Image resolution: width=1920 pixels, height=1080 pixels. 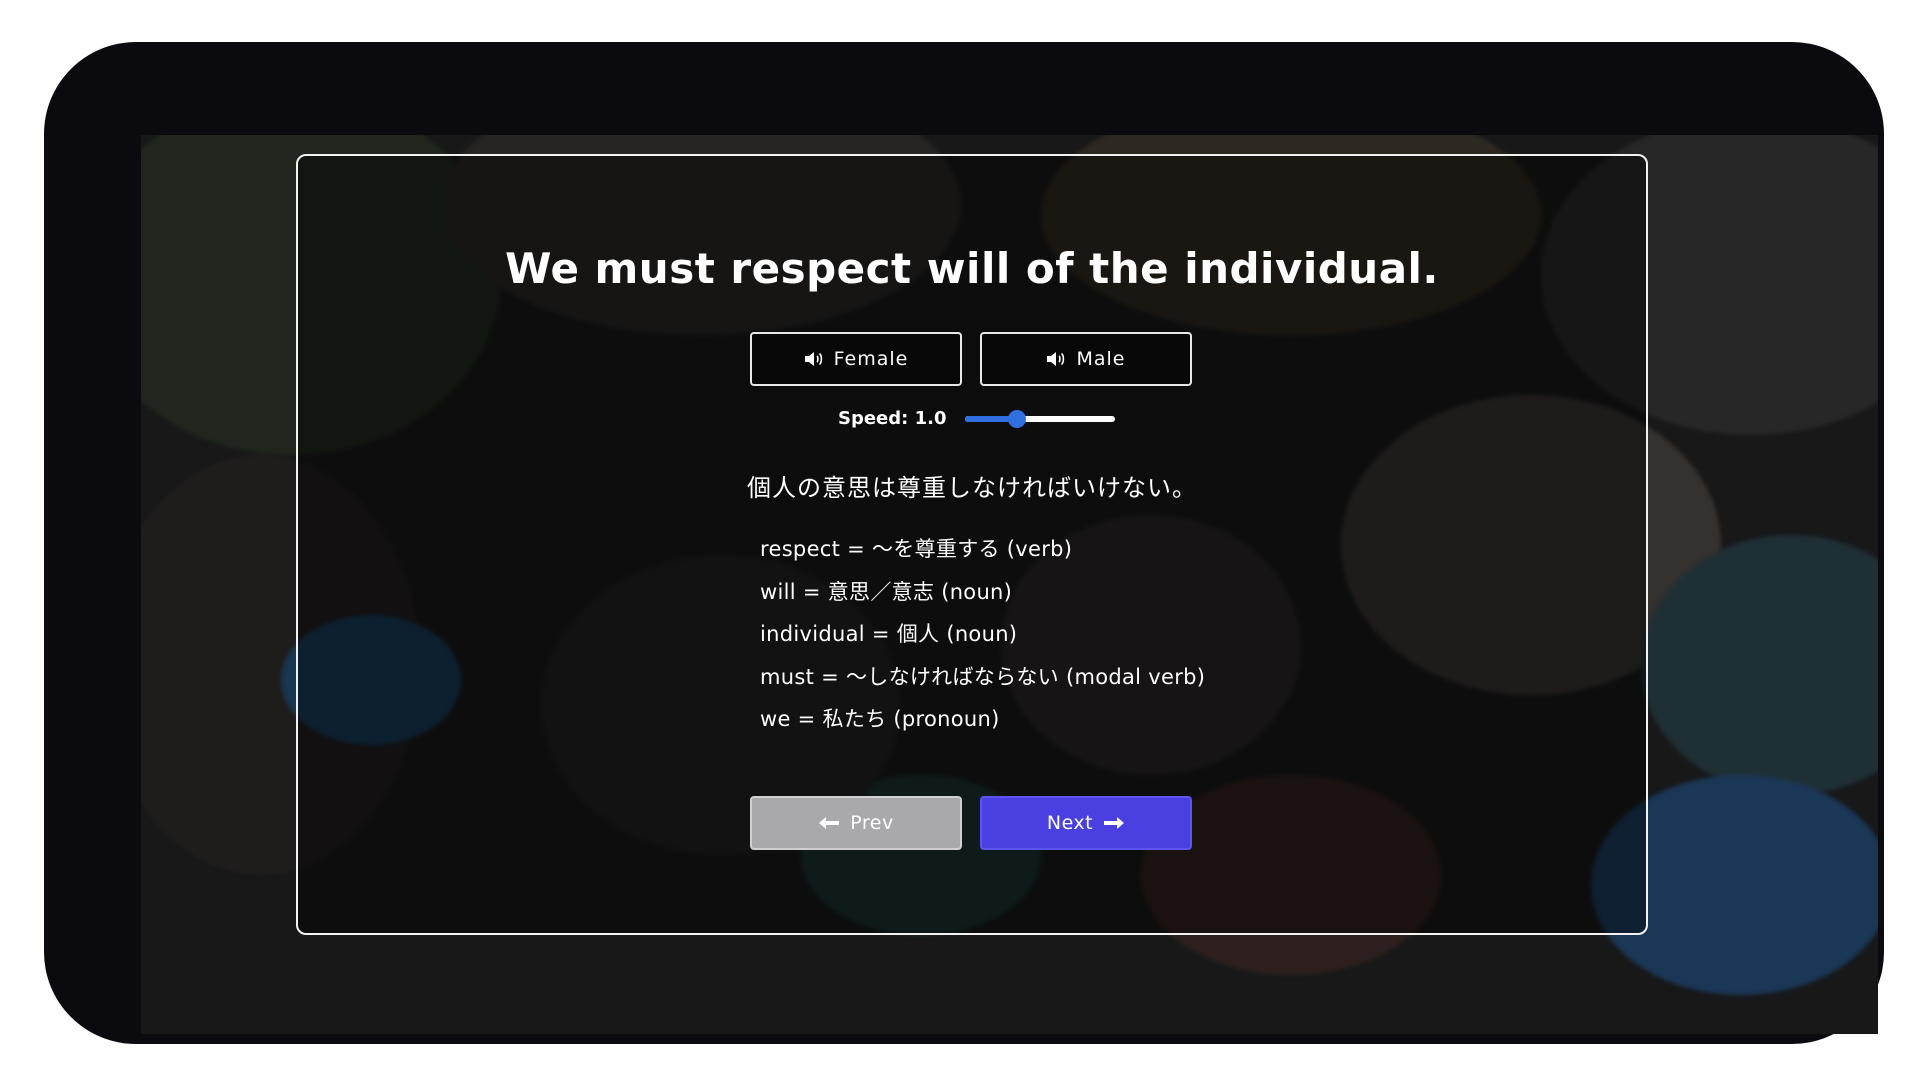 What do you see at coordinates (872, 823) in the screenshot?
I see `prev-label: Prev` at bounding box center [872, 823].